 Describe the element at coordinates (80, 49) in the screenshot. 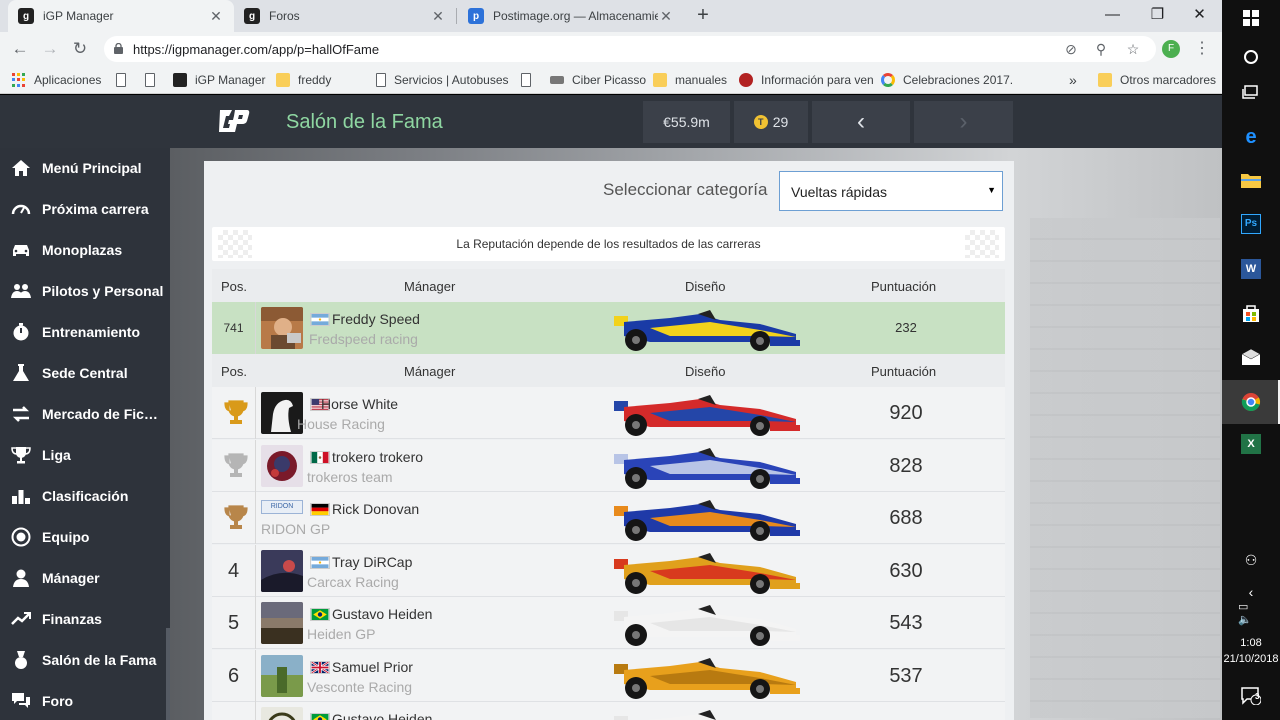

I see `reload-icon: ↻` at that location.